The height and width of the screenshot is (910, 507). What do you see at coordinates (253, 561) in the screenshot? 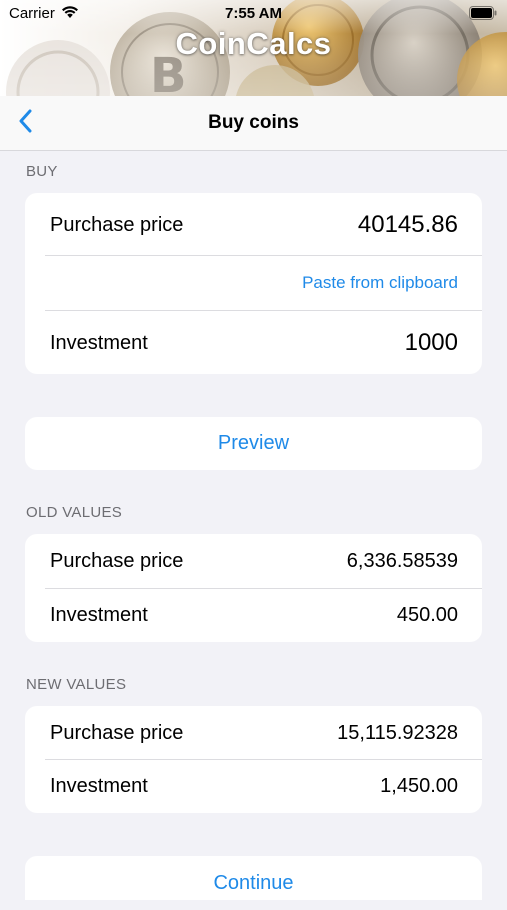
I see `old-purchase-price-row: Purchase price 6,336.58539` at bounding box center [253, 561].